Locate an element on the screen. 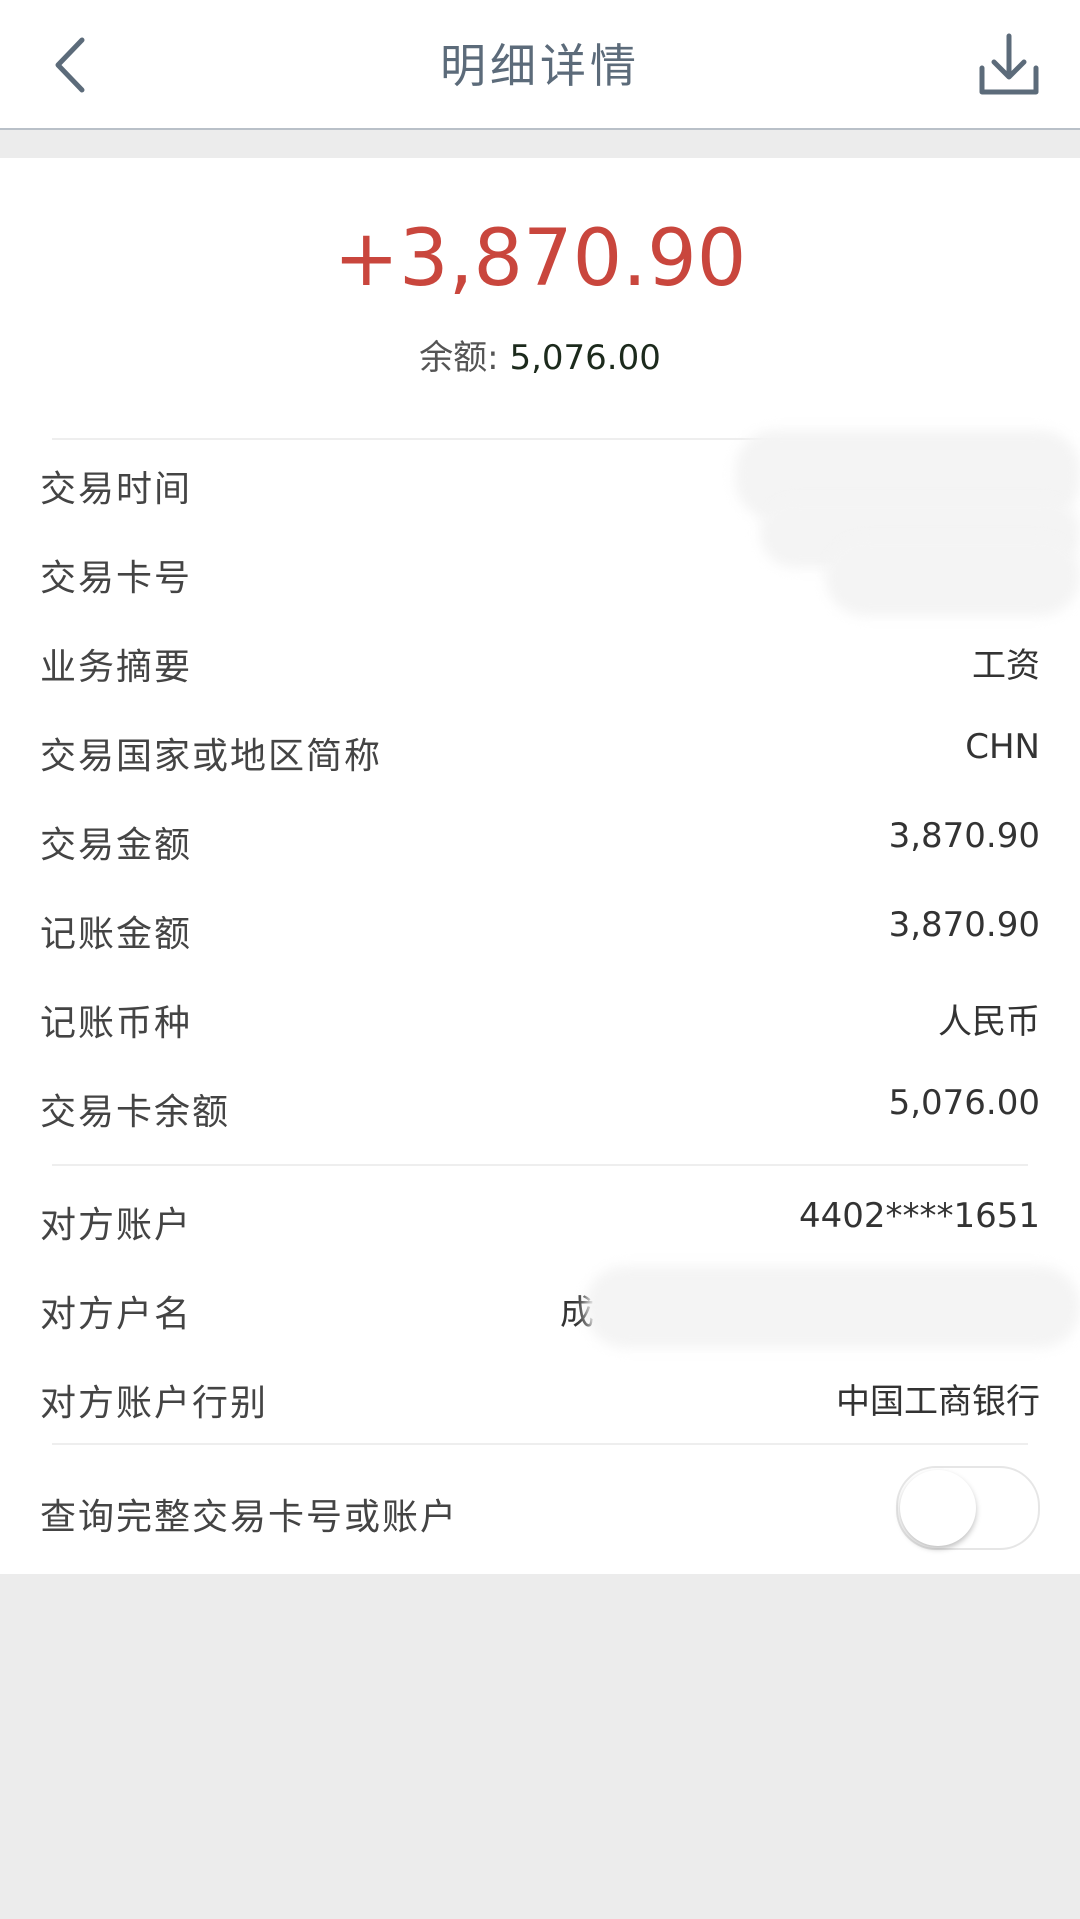 The image size is (1080, 1919). detail-value: 4402****1651 is located at coordinates (919, 1216).